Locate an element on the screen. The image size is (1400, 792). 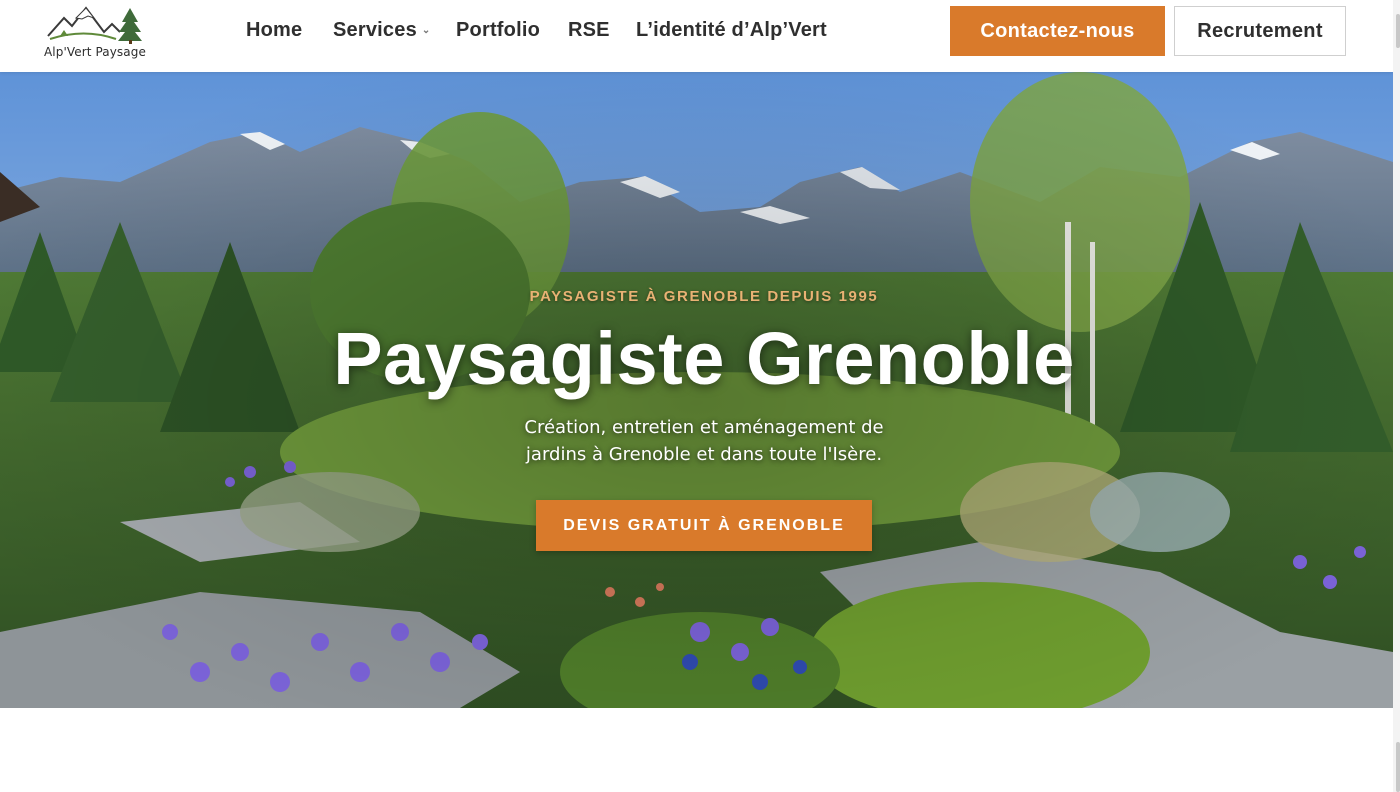
chevron-down-icon: ⌄ is located at coordinates (426, 30).